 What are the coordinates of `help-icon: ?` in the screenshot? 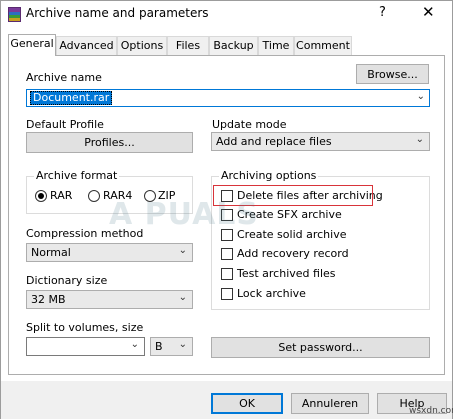 It's located at (382, 12).